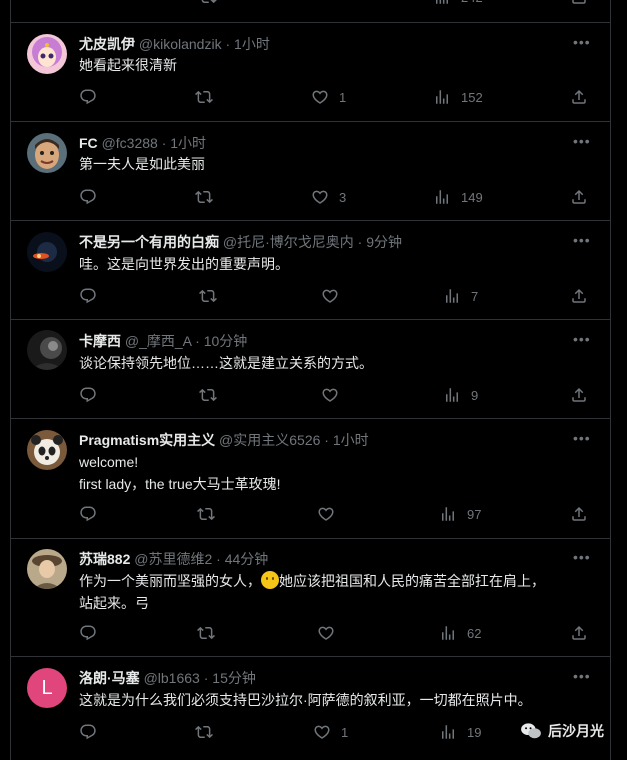 Image resolution: width=627 pixels, height=760 pixels. Describe the element at coordinates (172, 678) in the screenshot. I see `author-handle: @lb1663` at that location.